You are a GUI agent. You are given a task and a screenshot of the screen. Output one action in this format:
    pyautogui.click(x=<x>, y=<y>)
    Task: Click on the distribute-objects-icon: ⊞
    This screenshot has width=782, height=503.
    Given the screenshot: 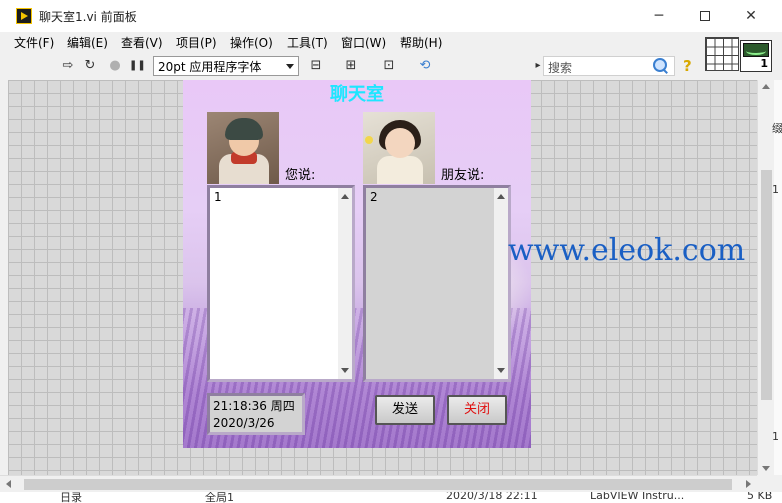 What is the action you would take?
    pyautogui.click(x=351, y=66)
    